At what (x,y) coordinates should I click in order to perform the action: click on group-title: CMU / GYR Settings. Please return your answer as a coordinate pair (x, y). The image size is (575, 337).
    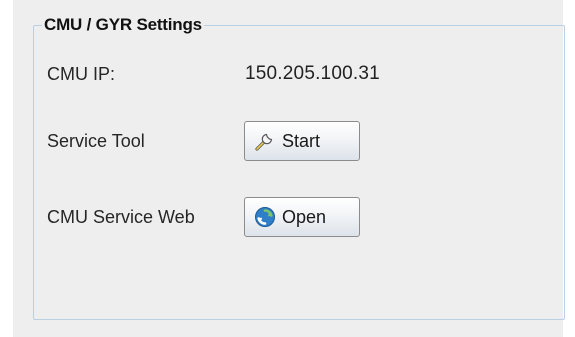
    Looking at the image, I should click on (123, 24).